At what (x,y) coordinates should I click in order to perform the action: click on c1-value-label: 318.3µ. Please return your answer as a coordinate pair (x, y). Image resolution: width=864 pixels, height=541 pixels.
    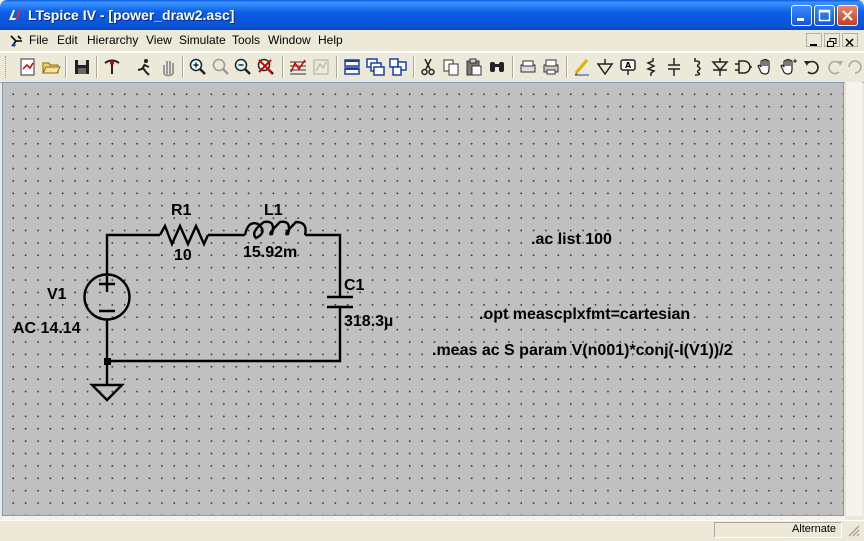
    Looking at the image, I should click on (368, 322).